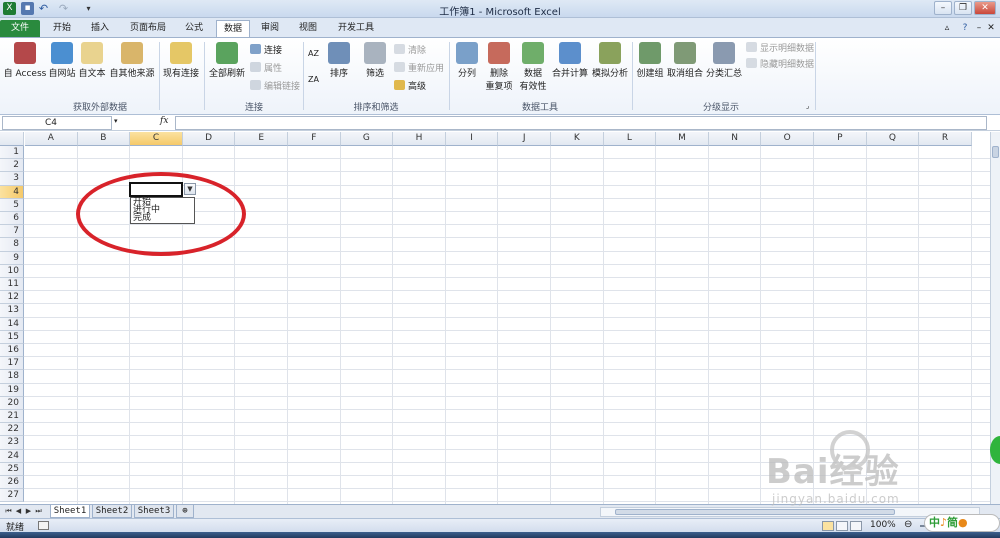  I want to click on from-other-sources-button: 自其他来源, so click(132, 60).